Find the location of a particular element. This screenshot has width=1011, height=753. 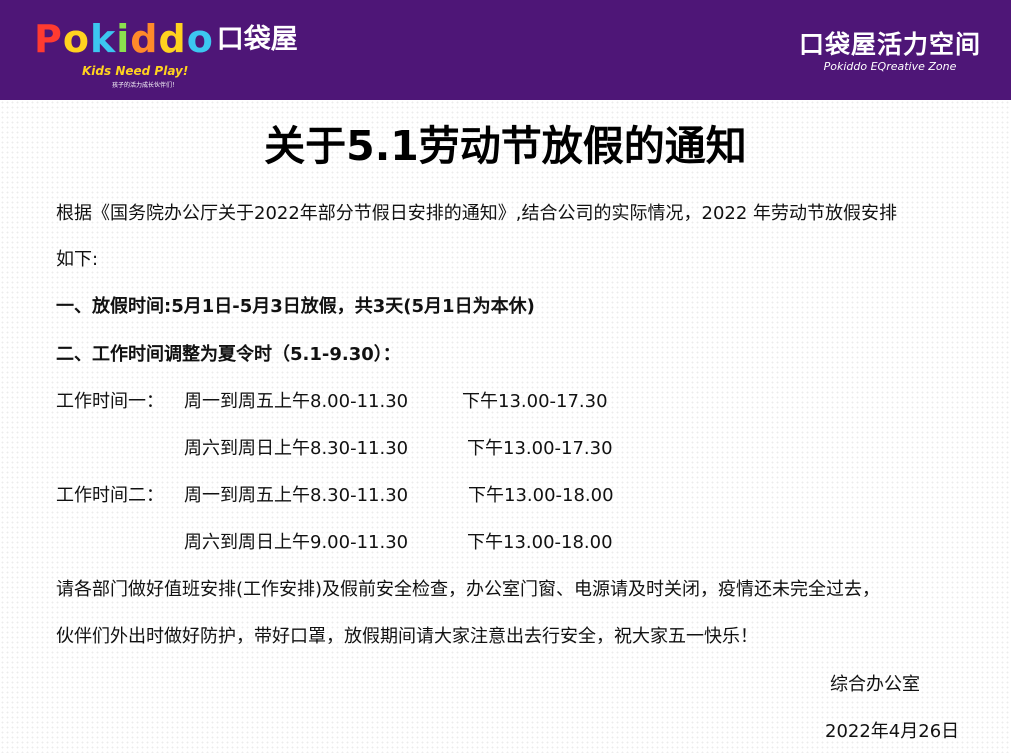

schedule-2-row-2-pm: 下午13.00-18.00 is located at coordinates (540, 542).